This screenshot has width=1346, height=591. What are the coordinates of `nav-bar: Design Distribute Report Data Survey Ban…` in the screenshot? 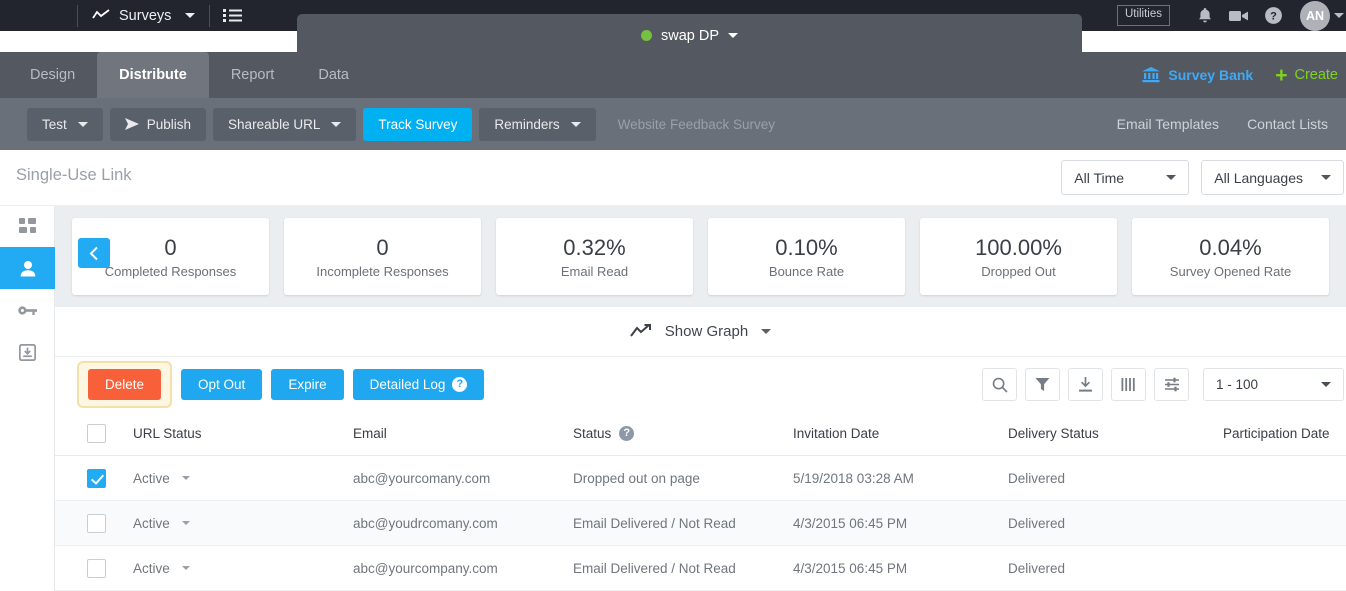 It's located at (673, 75).